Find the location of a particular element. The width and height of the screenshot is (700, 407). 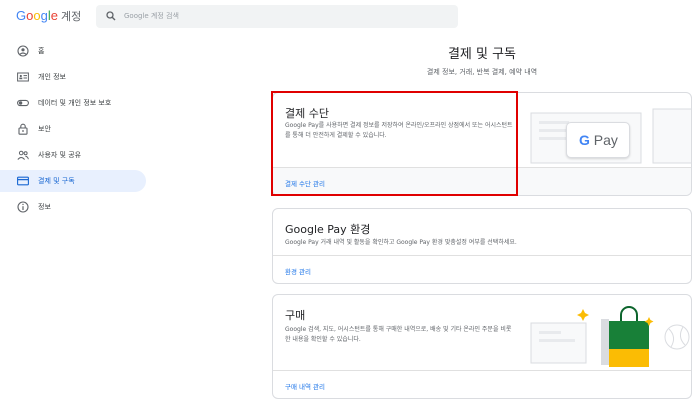

card-title: 구매 is located at coordinates (295, 315).